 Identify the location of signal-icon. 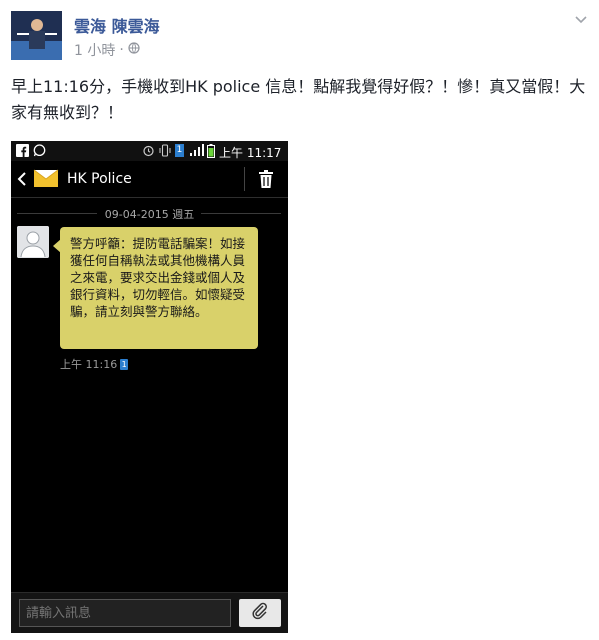
(197, 152).